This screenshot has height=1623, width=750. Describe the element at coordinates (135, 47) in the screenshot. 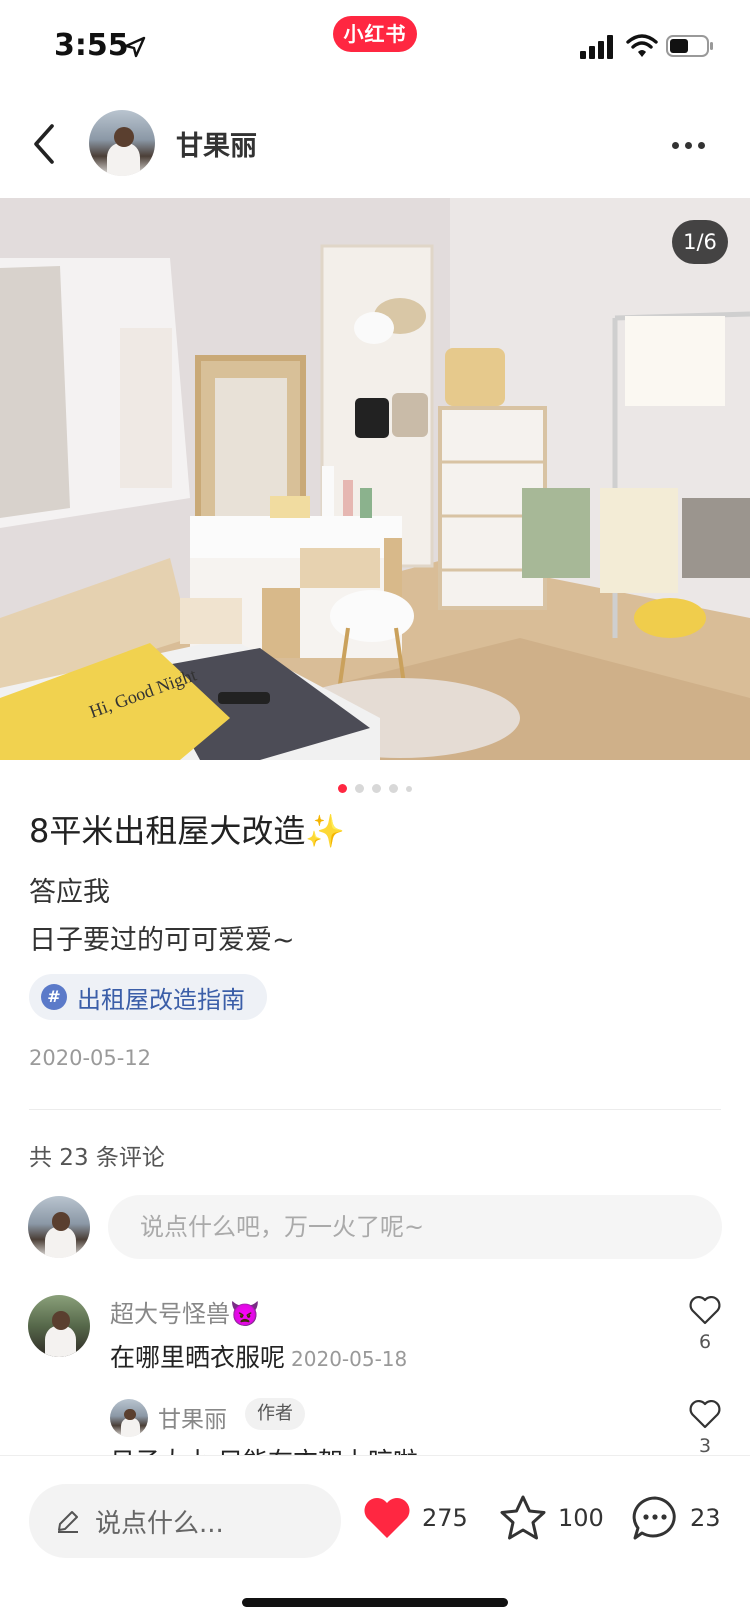

I see `location-arrow-icon` at that location.